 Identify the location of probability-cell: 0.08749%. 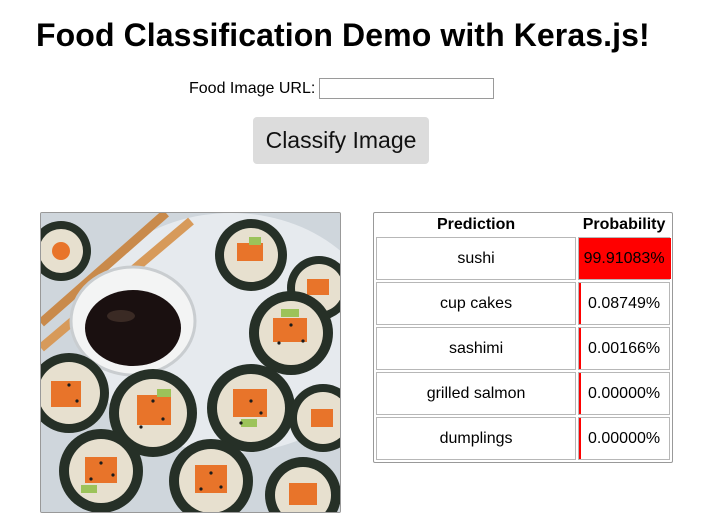
(624, 303).